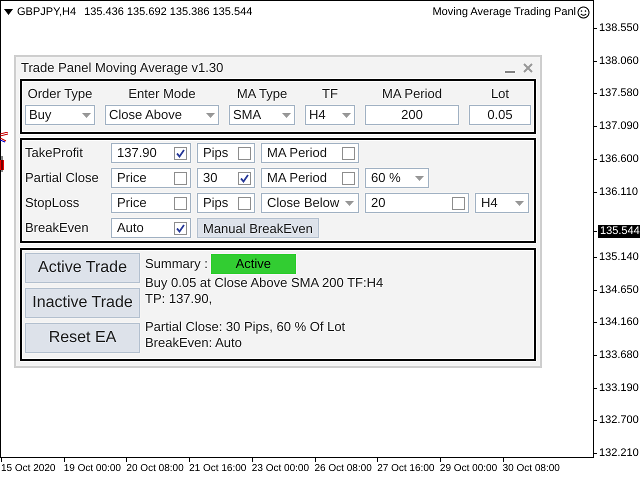  I want to click on time-label: 27 Oct 16:00, so click(405, 468).